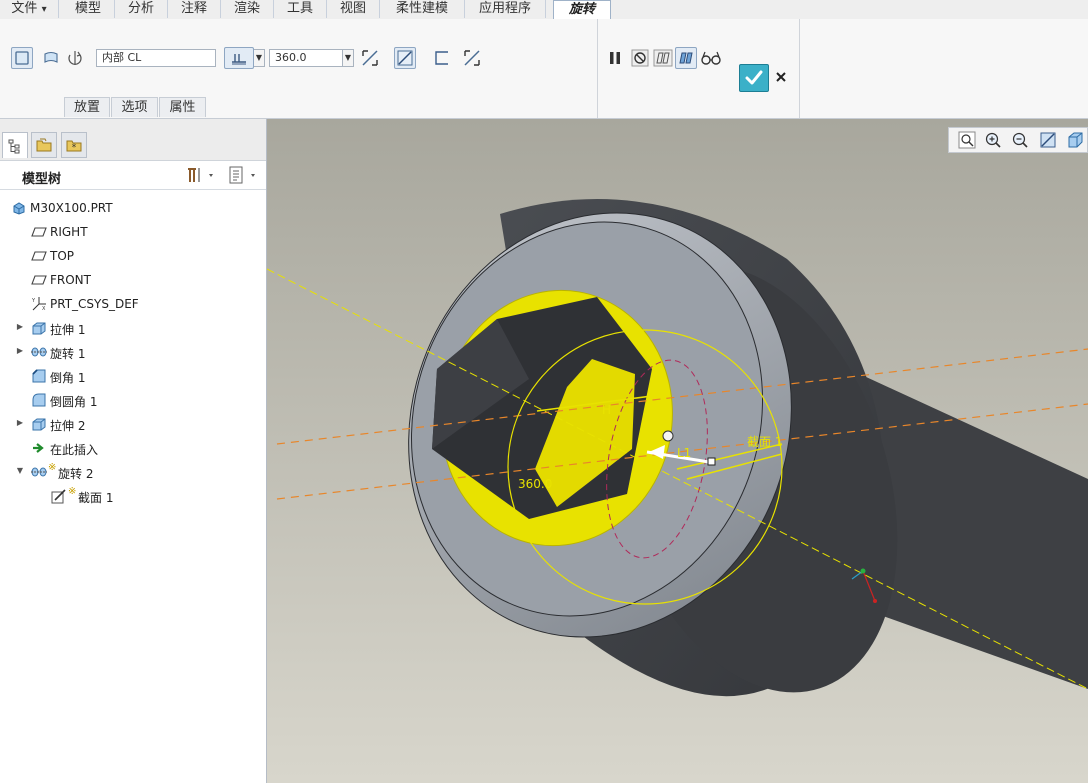 This screenshot has width=1088, height=783. I want to click on tree-settings-icon, so click(202, 175).